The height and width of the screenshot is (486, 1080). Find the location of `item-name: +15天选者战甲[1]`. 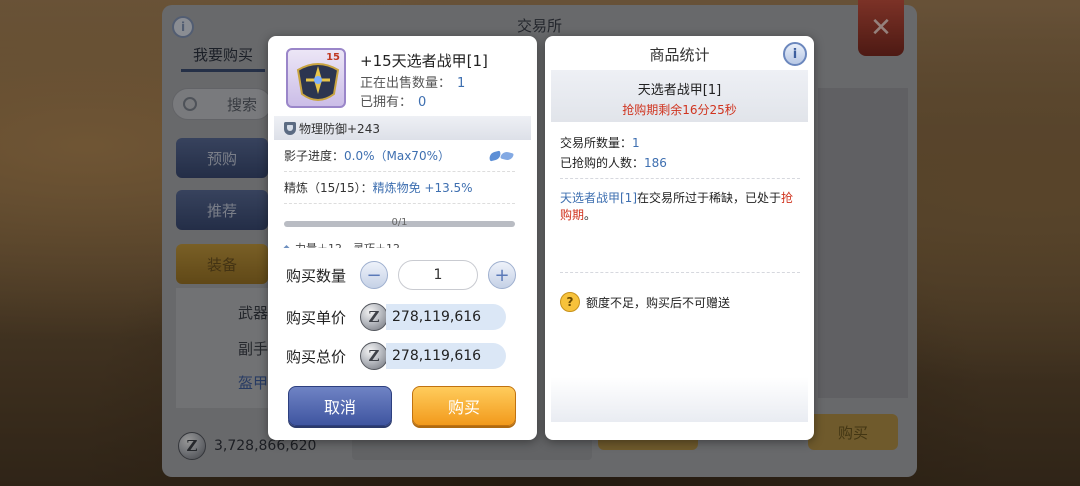

item-name: +15天选者战甲[1] is located at coordinates (424, 61).